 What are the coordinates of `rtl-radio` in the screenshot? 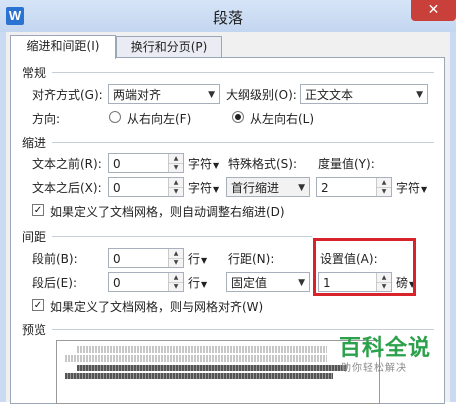 It's located at (115, 117).